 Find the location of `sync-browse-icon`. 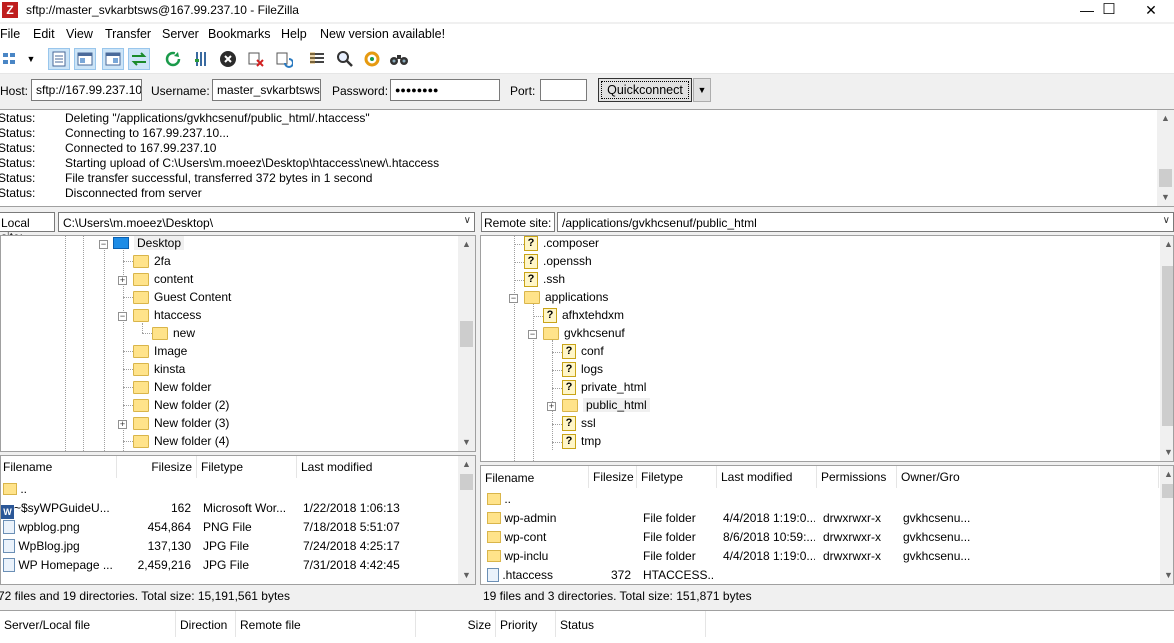

sync-browse-icon is located at coordinates (372, 59).